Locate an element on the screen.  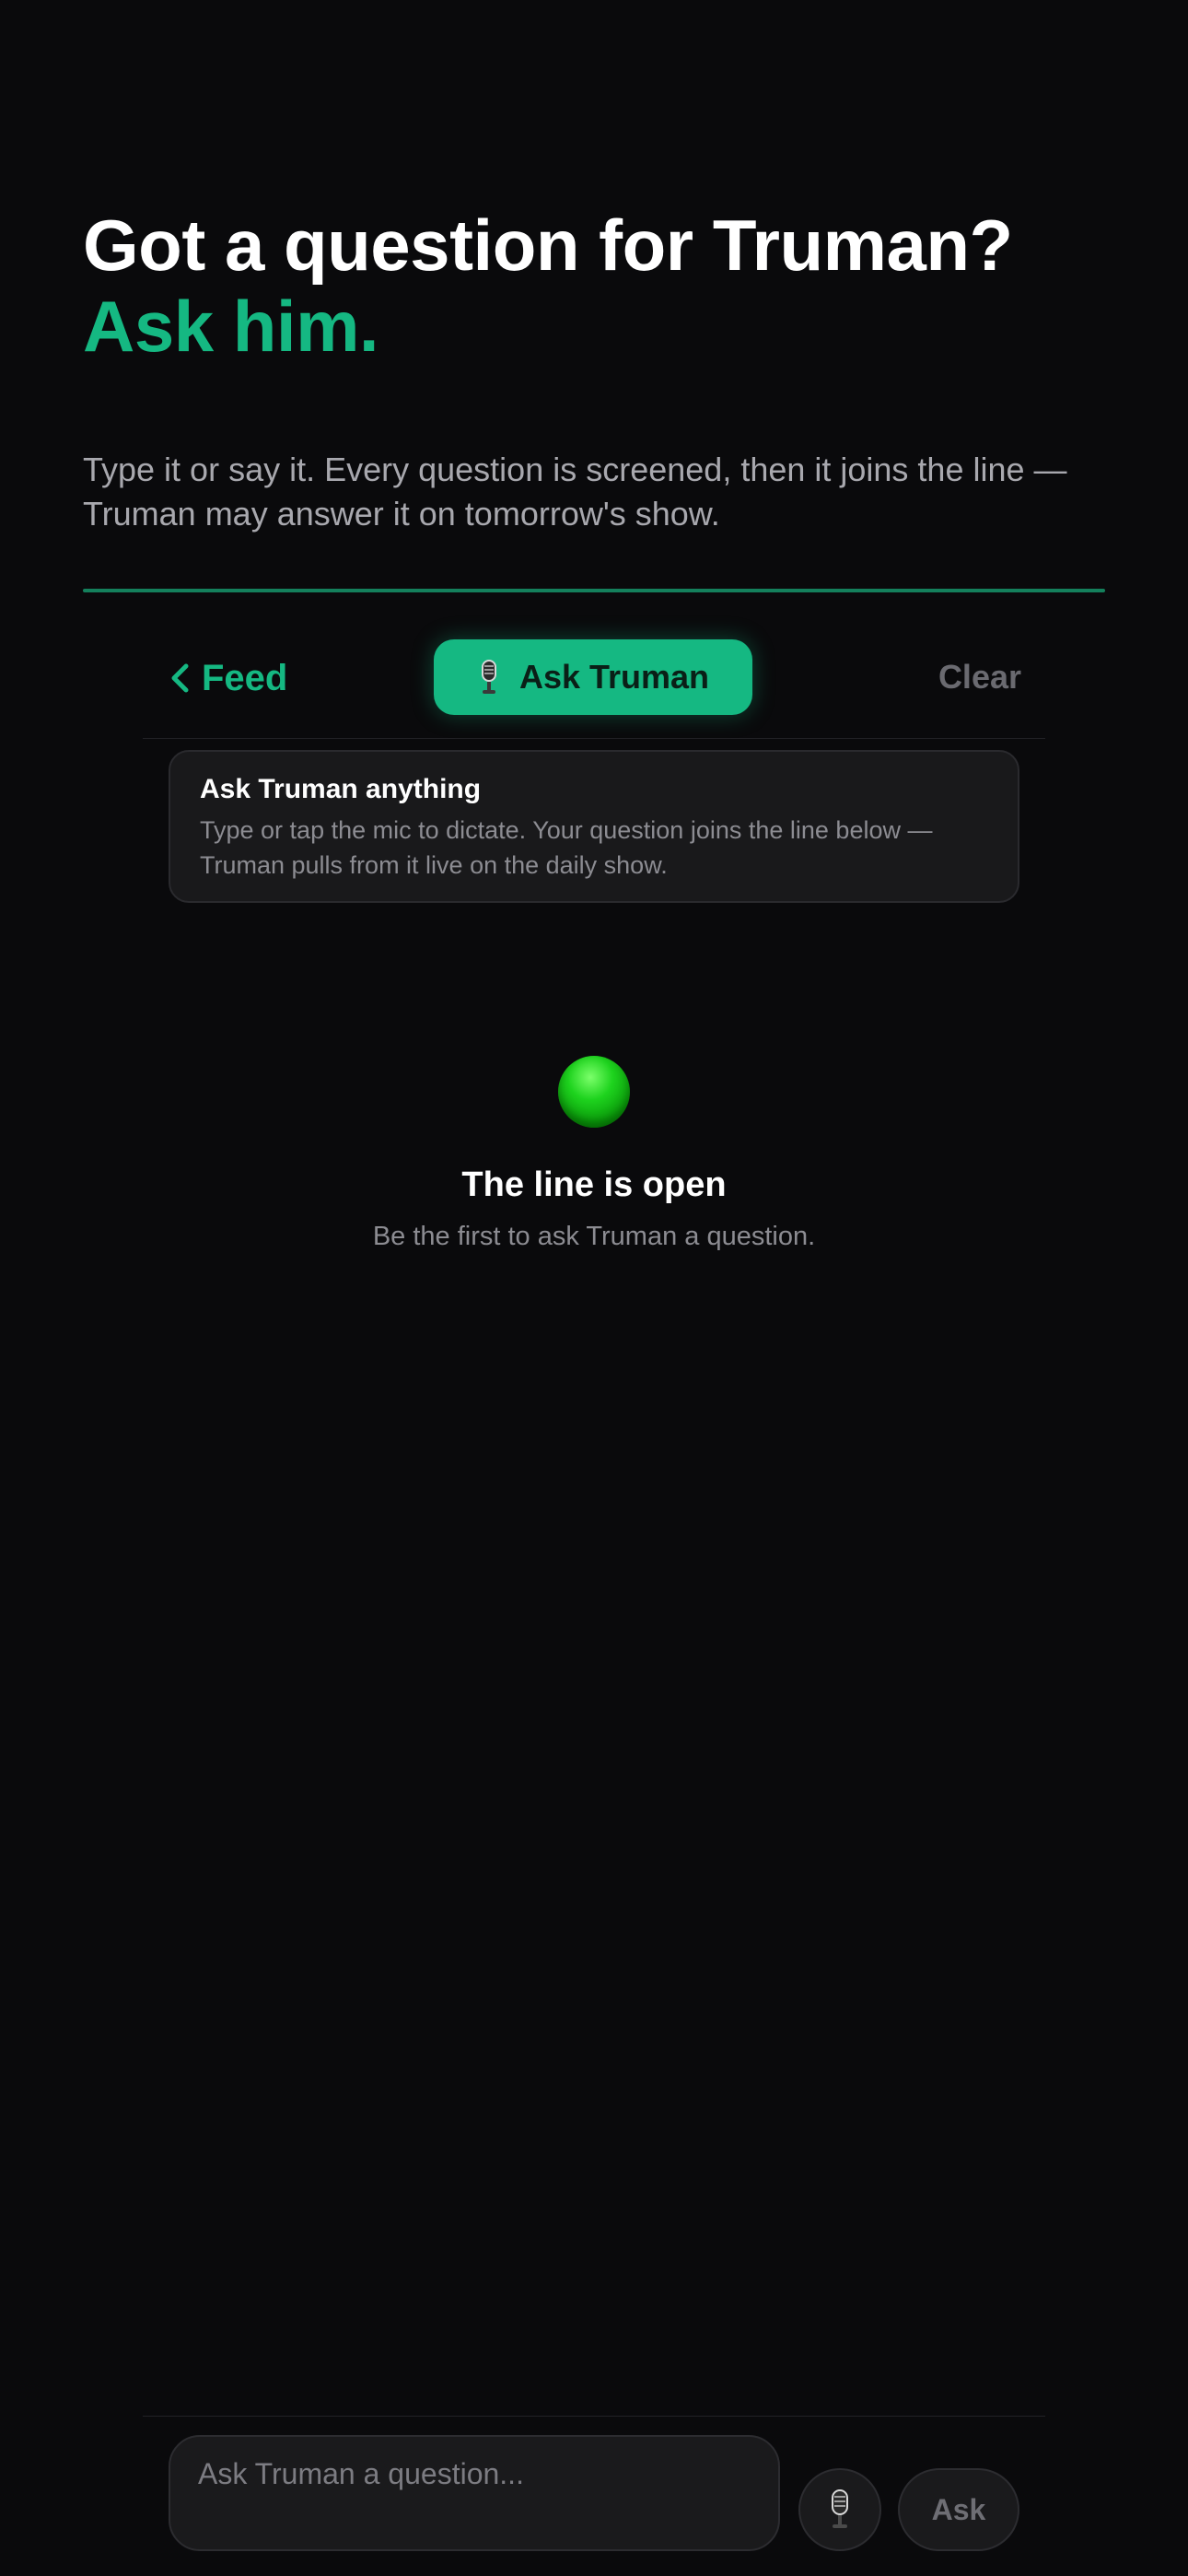
hero-title-text: Got a question for Truman? is located at coordinates (548, 245).